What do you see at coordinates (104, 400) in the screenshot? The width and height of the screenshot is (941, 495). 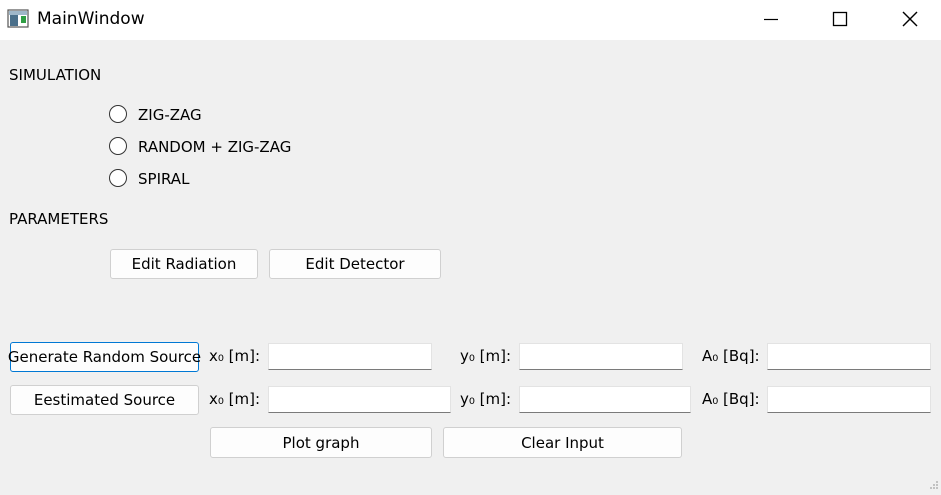 I see `estimated-source-button: Eestimated Source` at bounding box center [104, 400].